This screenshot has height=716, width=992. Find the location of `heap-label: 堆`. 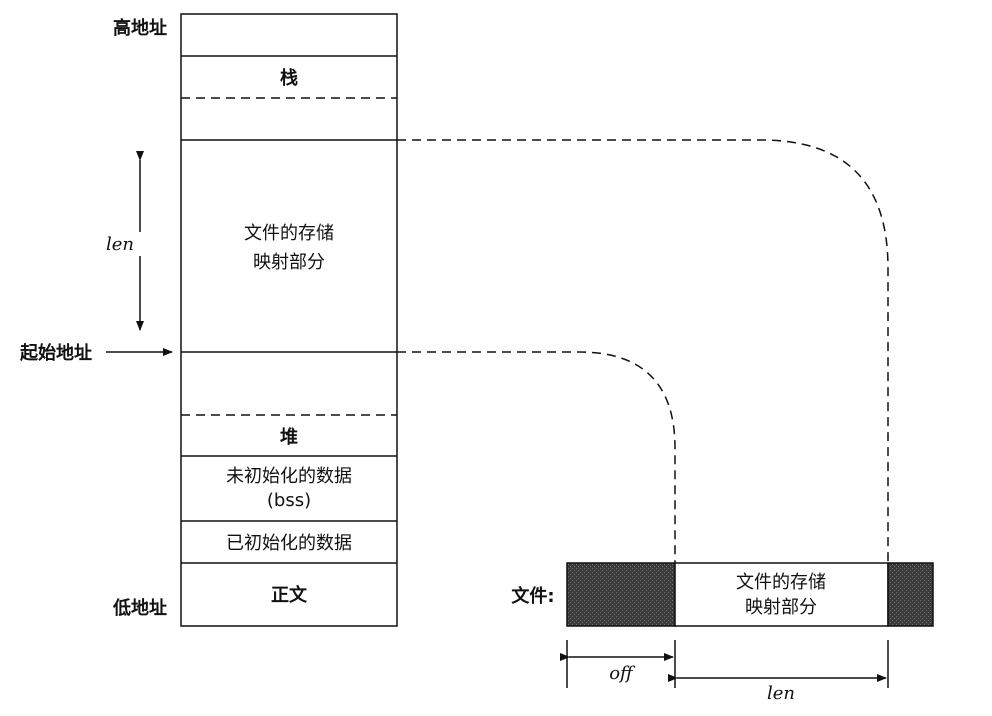

heap-label: 堆 is located at coordinates (289, 437).